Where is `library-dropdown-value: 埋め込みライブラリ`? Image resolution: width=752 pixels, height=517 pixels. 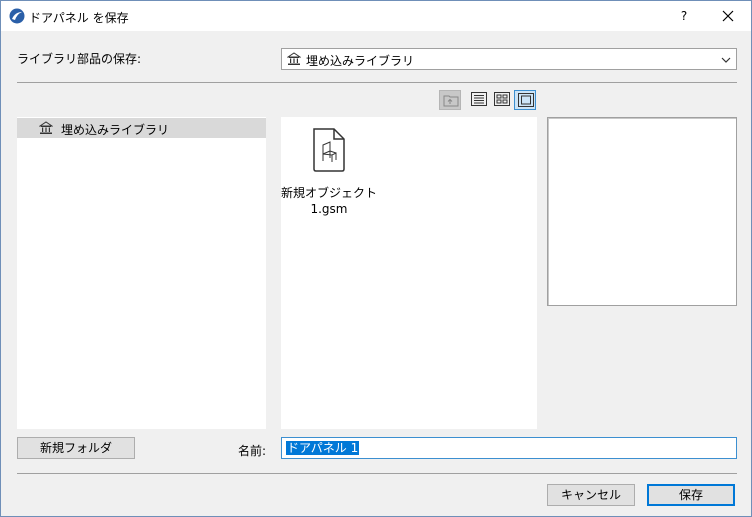
library-dropdown-value: 埋め込みライブラリ is located at coordinates (360, 61).